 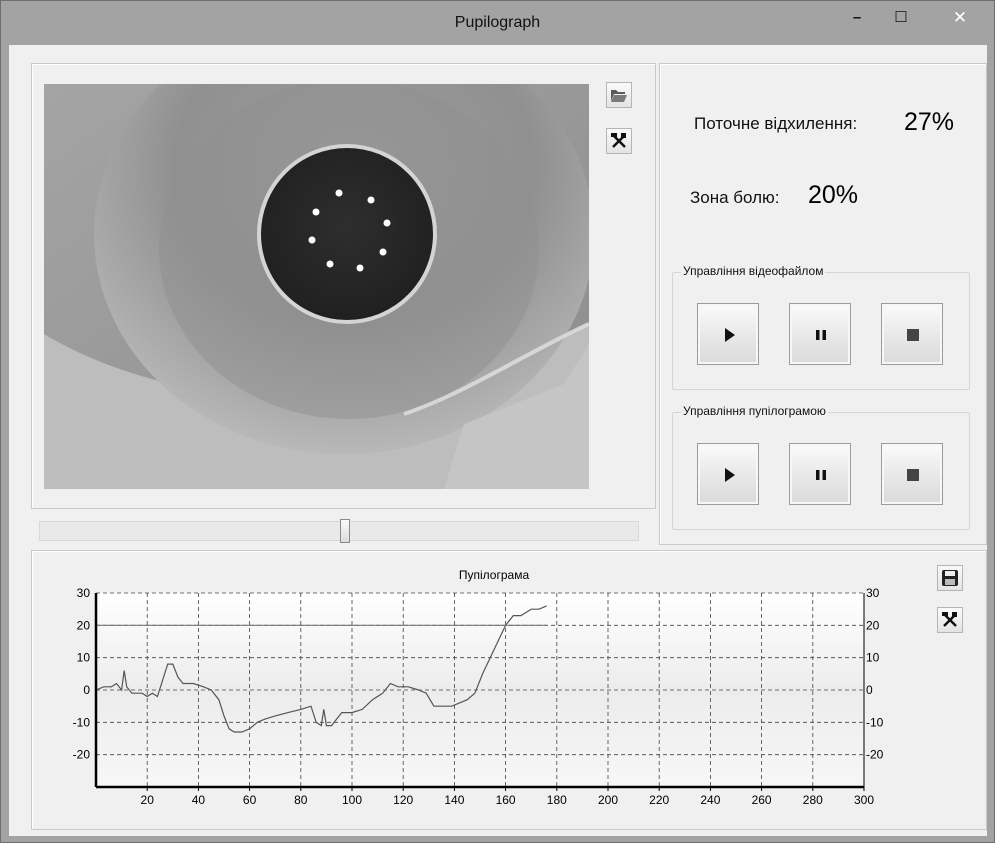 What do you see at coordinates (762, 800) in the screenshot?
I see `x-tick-label: 260` at bounding box center [762, 800].